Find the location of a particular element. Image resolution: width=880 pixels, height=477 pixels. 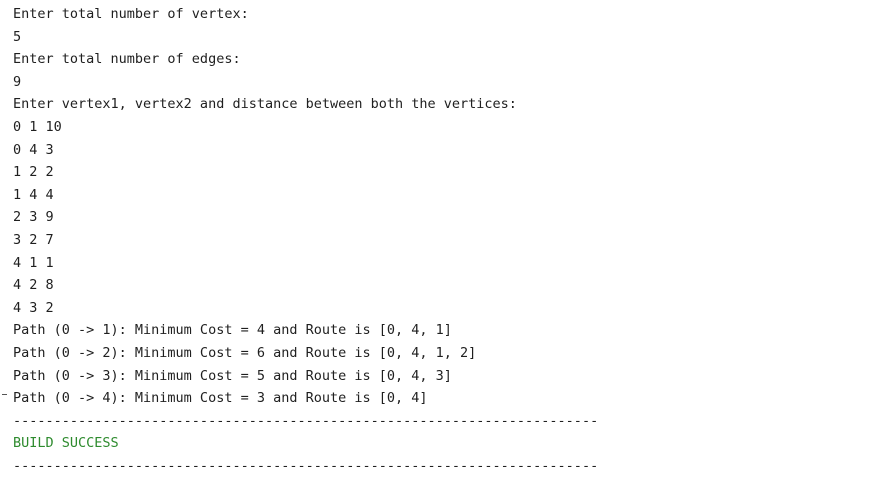

prompt-edge-count: Enter total number of edges: is located at coordinates (127, 59).